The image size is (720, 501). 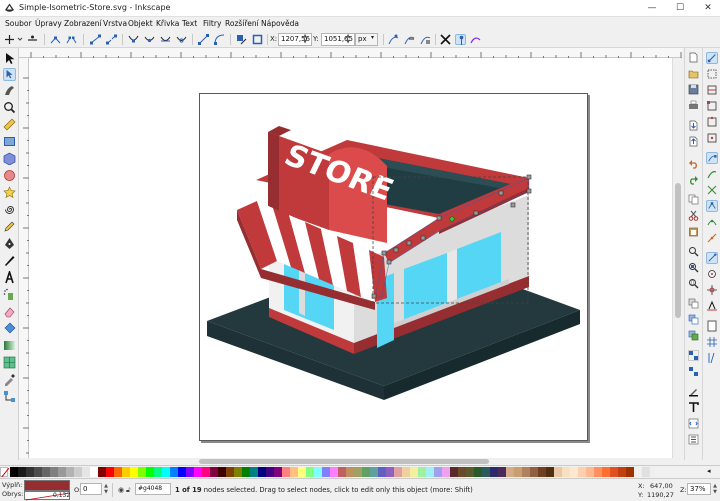 I want to click on zoom-input: 37%, so click(x=699, y=489).